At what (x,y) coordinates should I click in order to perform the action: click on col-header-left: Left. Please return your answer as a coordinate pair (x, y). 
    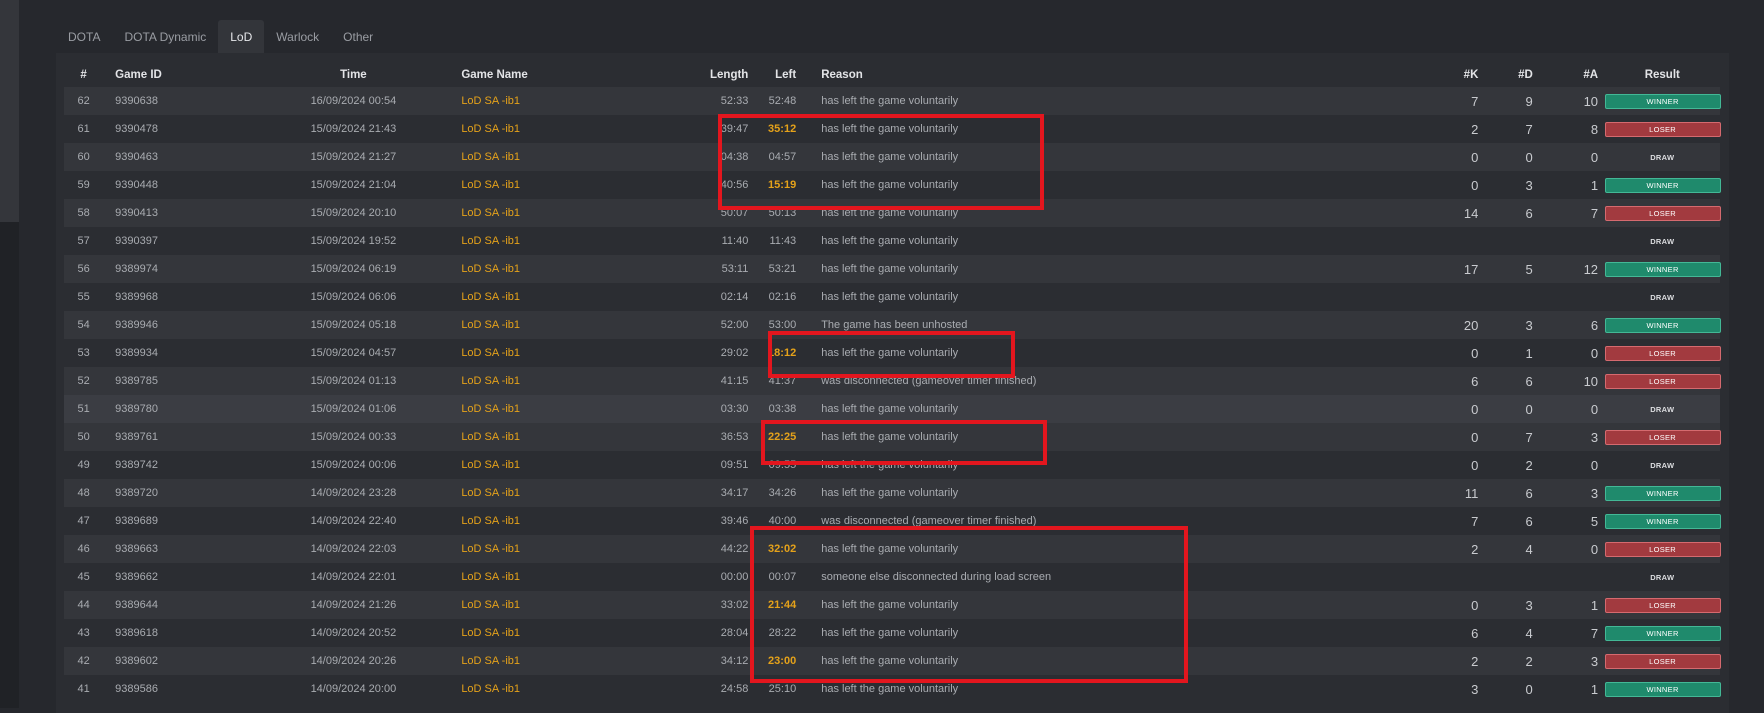
    Looking at the image, I should click on (772, 75).